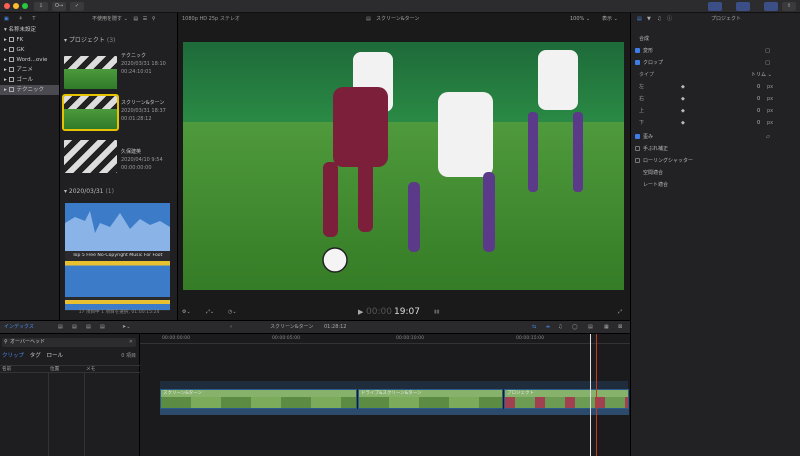 The width and height of the screenshot is (800, 456). Describe the element at coordinates (606, 327) in the screenshot. I see `effects-browser-icon: ▦` at that location.